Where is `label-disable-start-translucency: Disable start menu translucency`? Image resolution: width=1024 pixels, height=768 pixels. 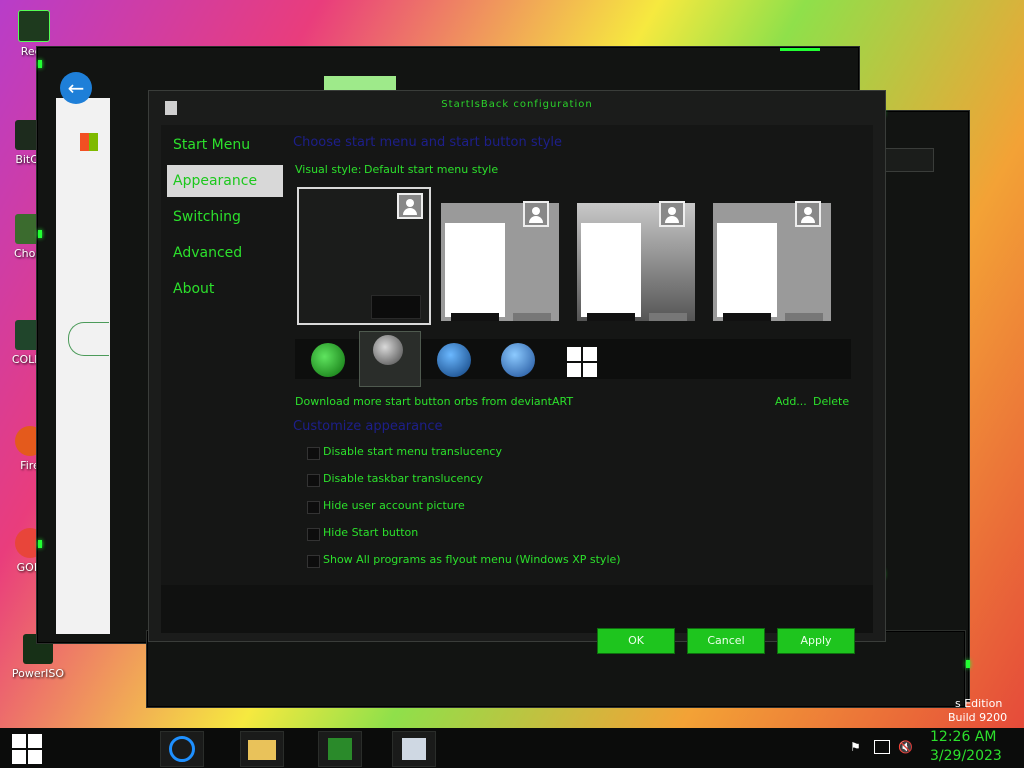 label-disable-start-translucency: Disable start menu translucency is located at coordinates (412, 451).